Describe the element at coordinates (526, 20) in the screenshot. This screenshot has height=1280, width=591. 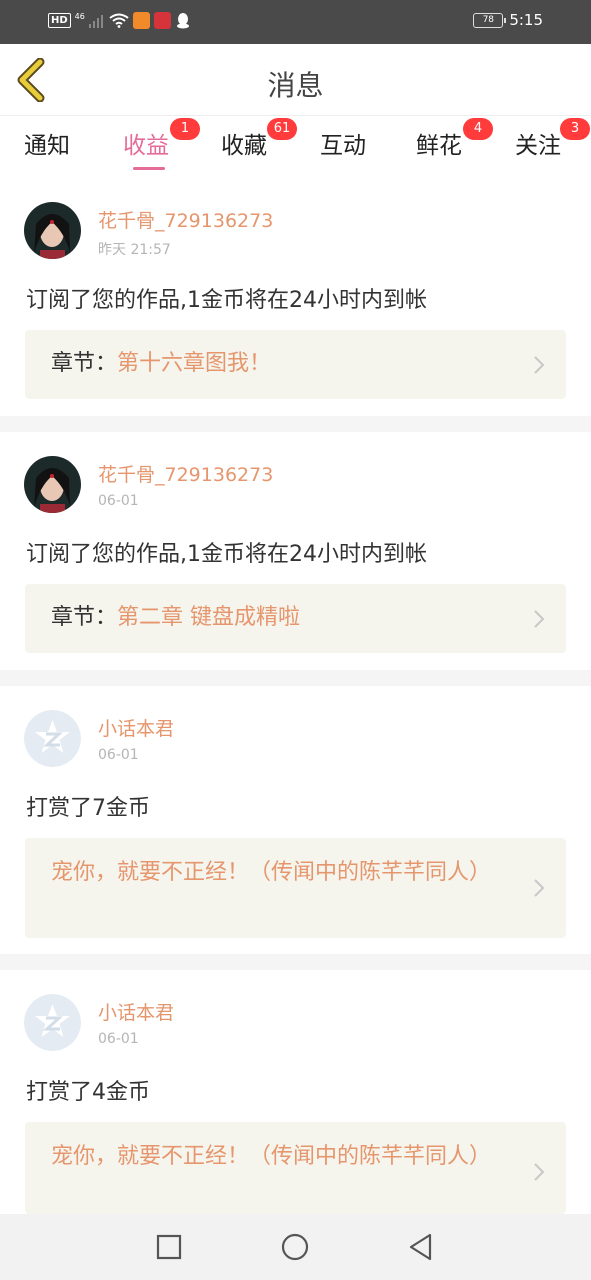
I see `clock: 5:15` at that location.